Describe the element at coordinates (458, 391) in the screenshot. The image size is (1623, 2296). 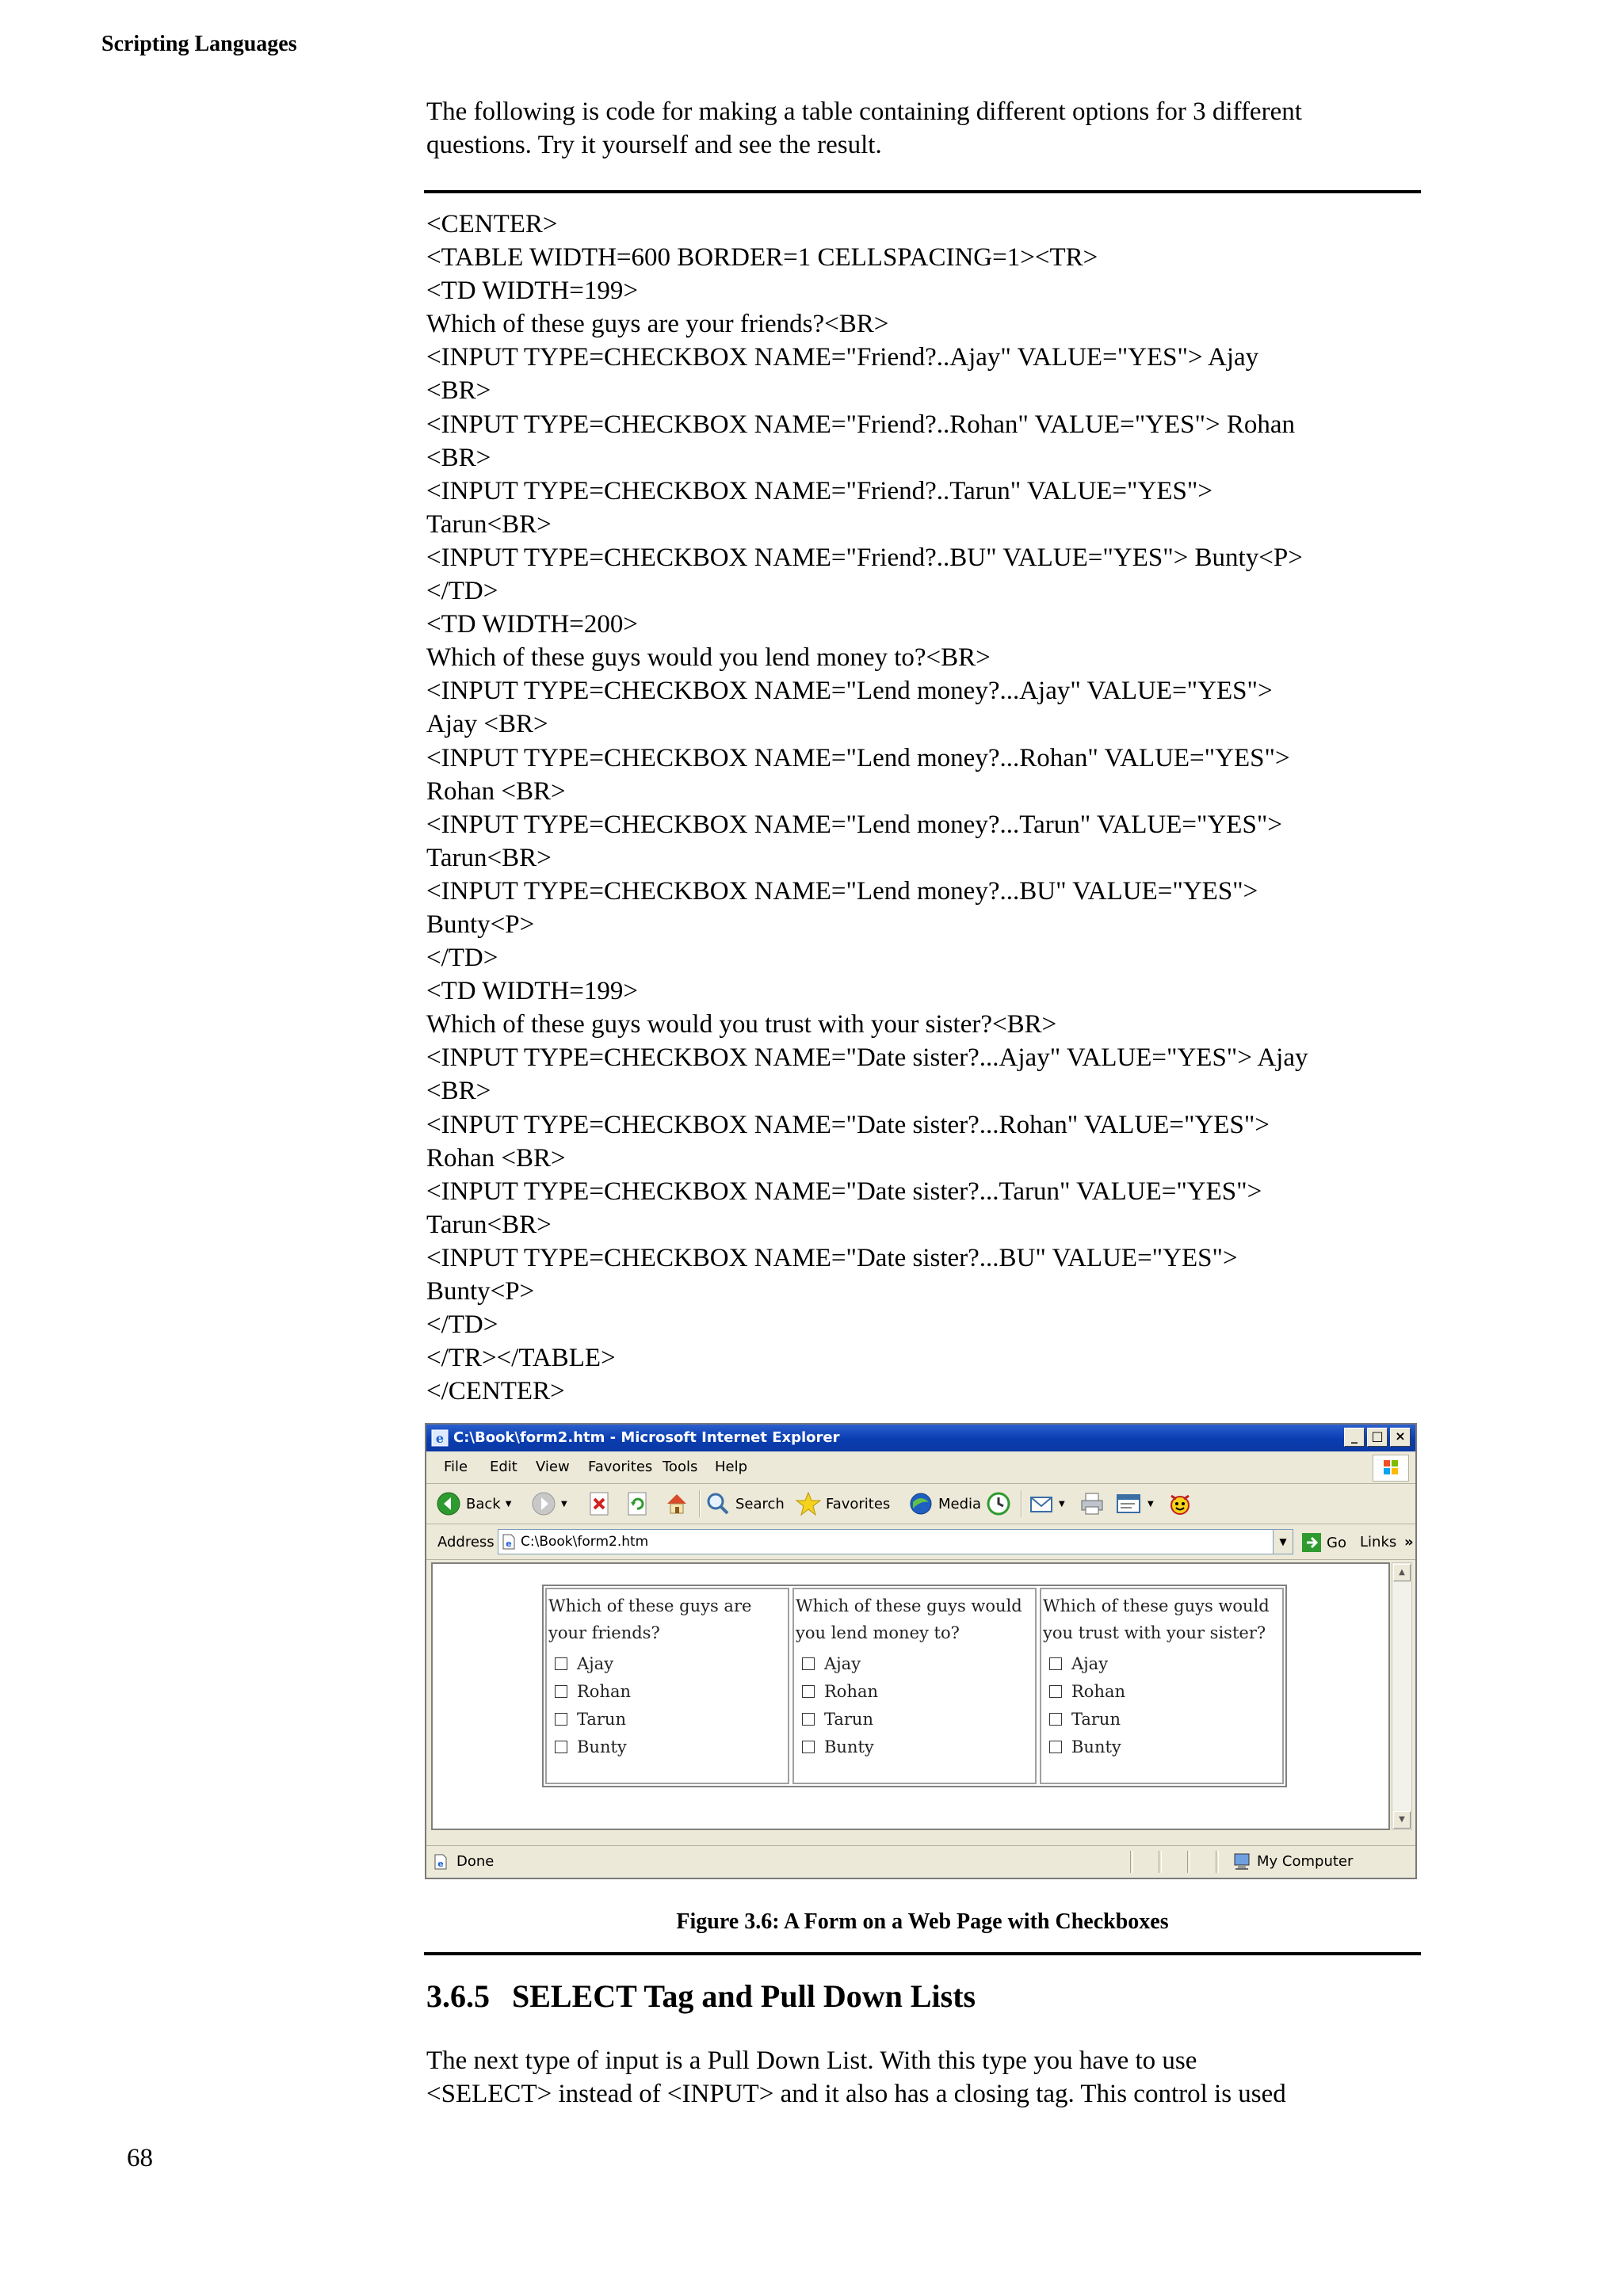
I see `code-line: <BR>` at that location.